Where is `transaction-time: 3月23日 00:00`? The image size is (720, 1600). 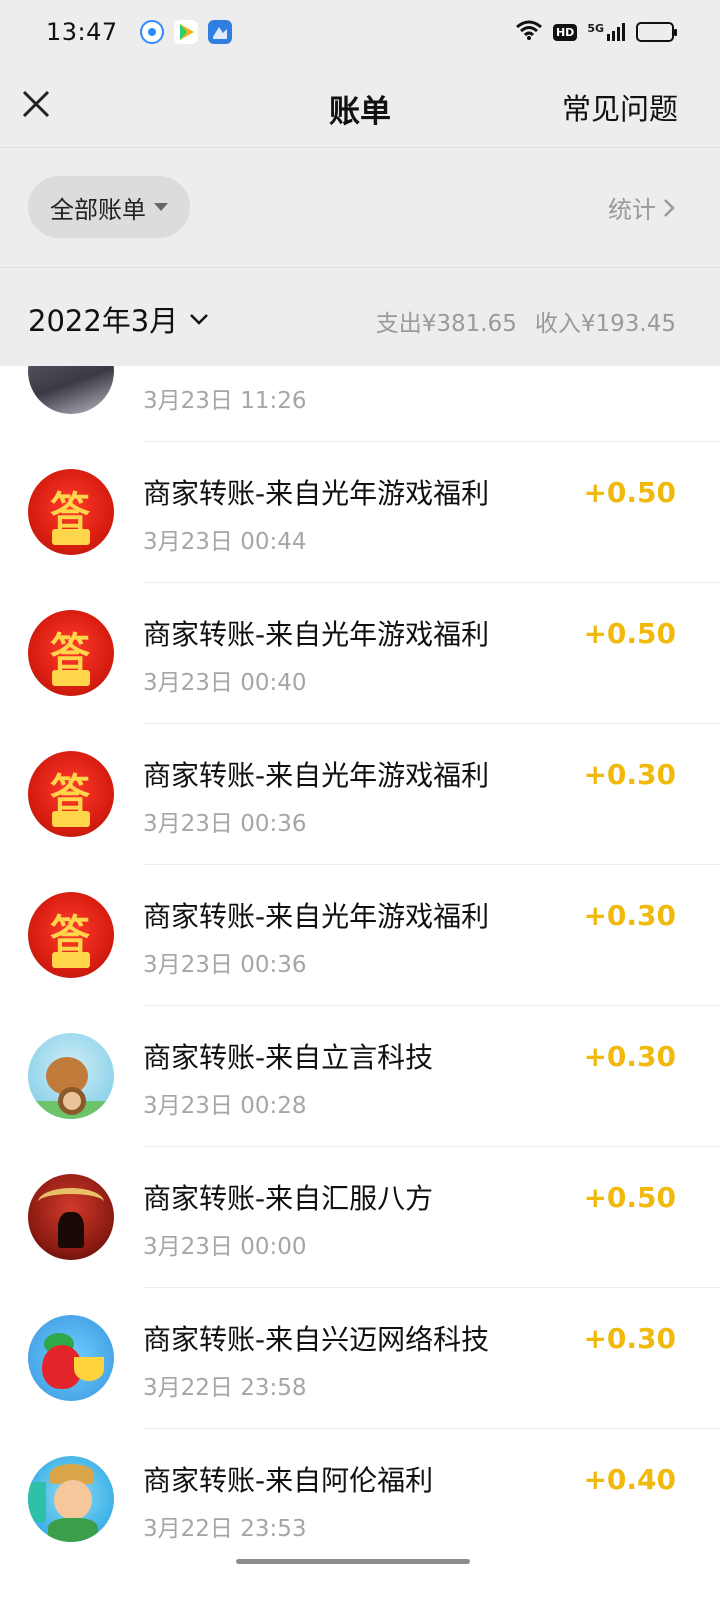 transaction-time: 3月23日 00:00 is located at coordinates (225, 1247).